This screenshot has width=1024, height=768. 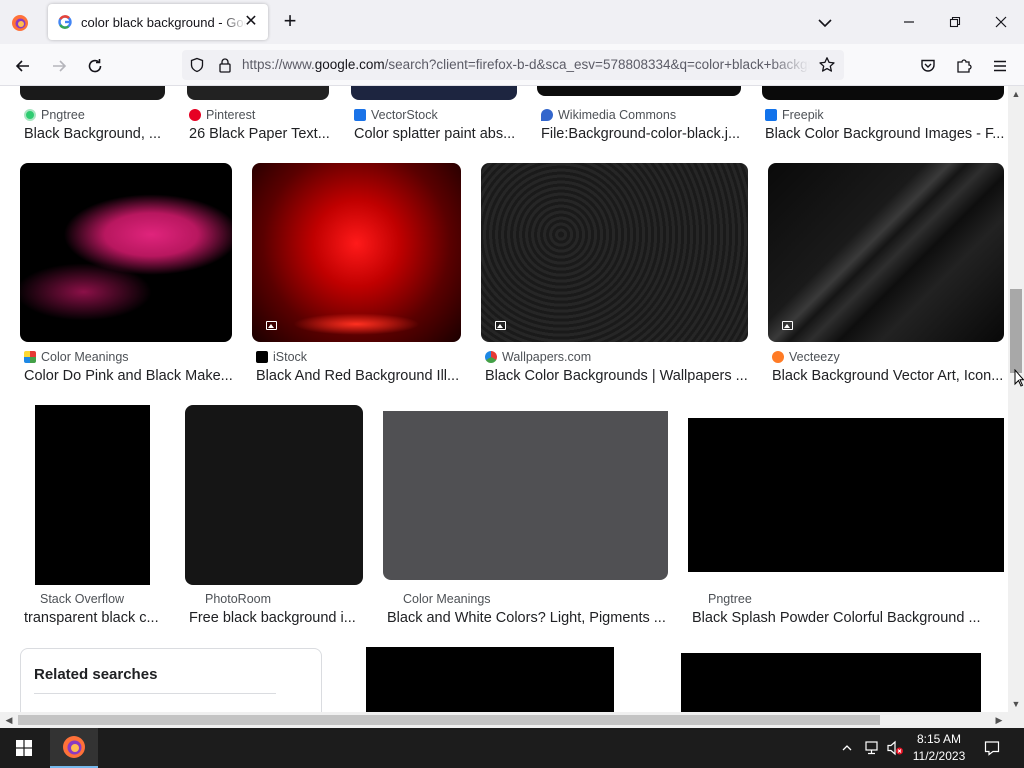 I want to click on horizontal-scrollbar: ◀ ▶, so click(x=504, y=720).